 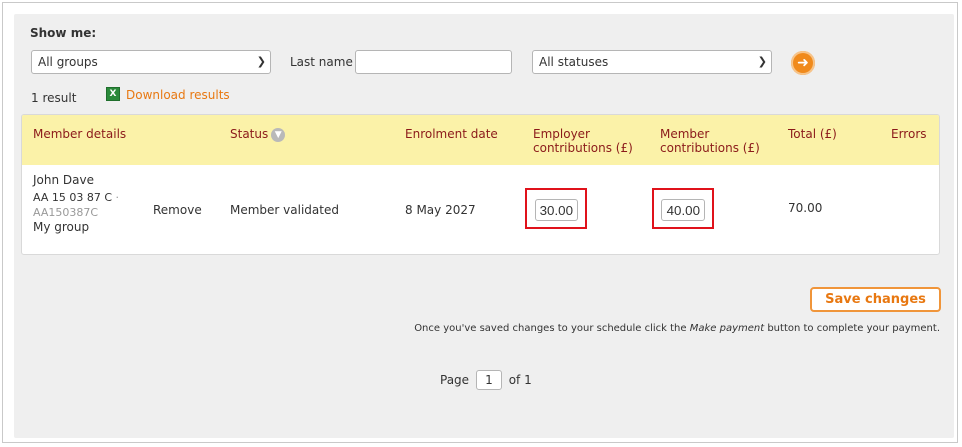 What do you see at coordinates (455, 380) in the screenshot?
I see `page-label: Page` at bounding box center [455, 380].